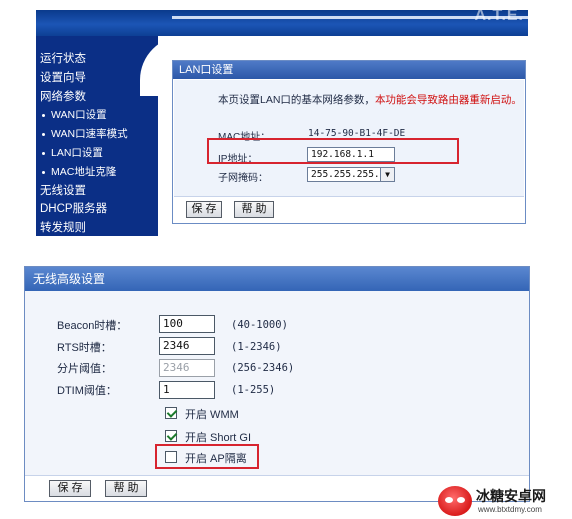  What do you see at coordinates (243, 178) in the screenshot?
I see `subnet-mask-label: 子网掩码：` at bounding box center [243, 178].